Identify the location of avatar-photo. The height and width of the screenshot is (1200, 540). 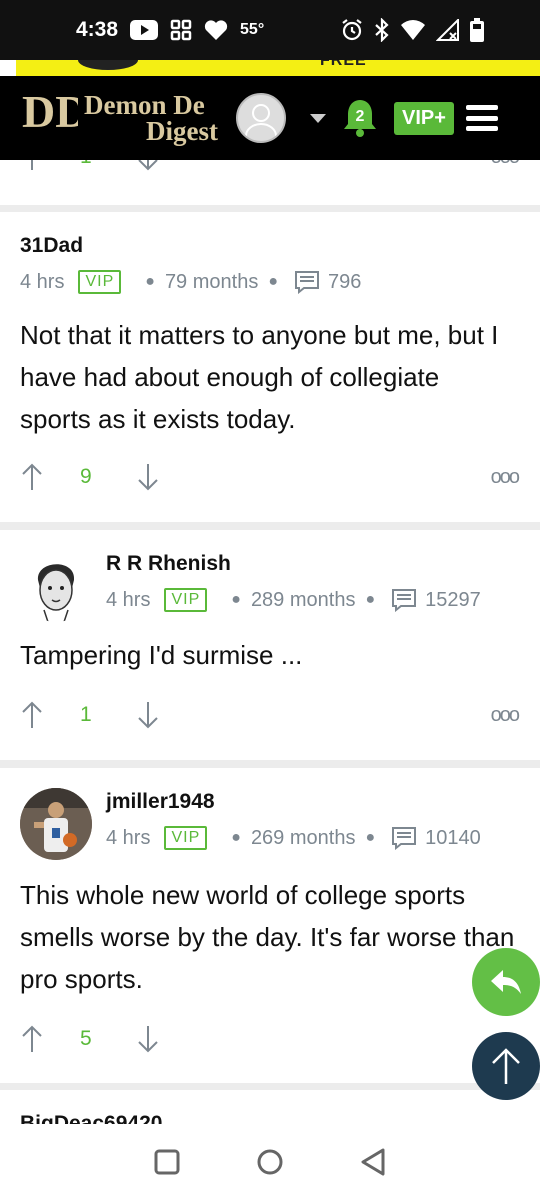
(56, 824).